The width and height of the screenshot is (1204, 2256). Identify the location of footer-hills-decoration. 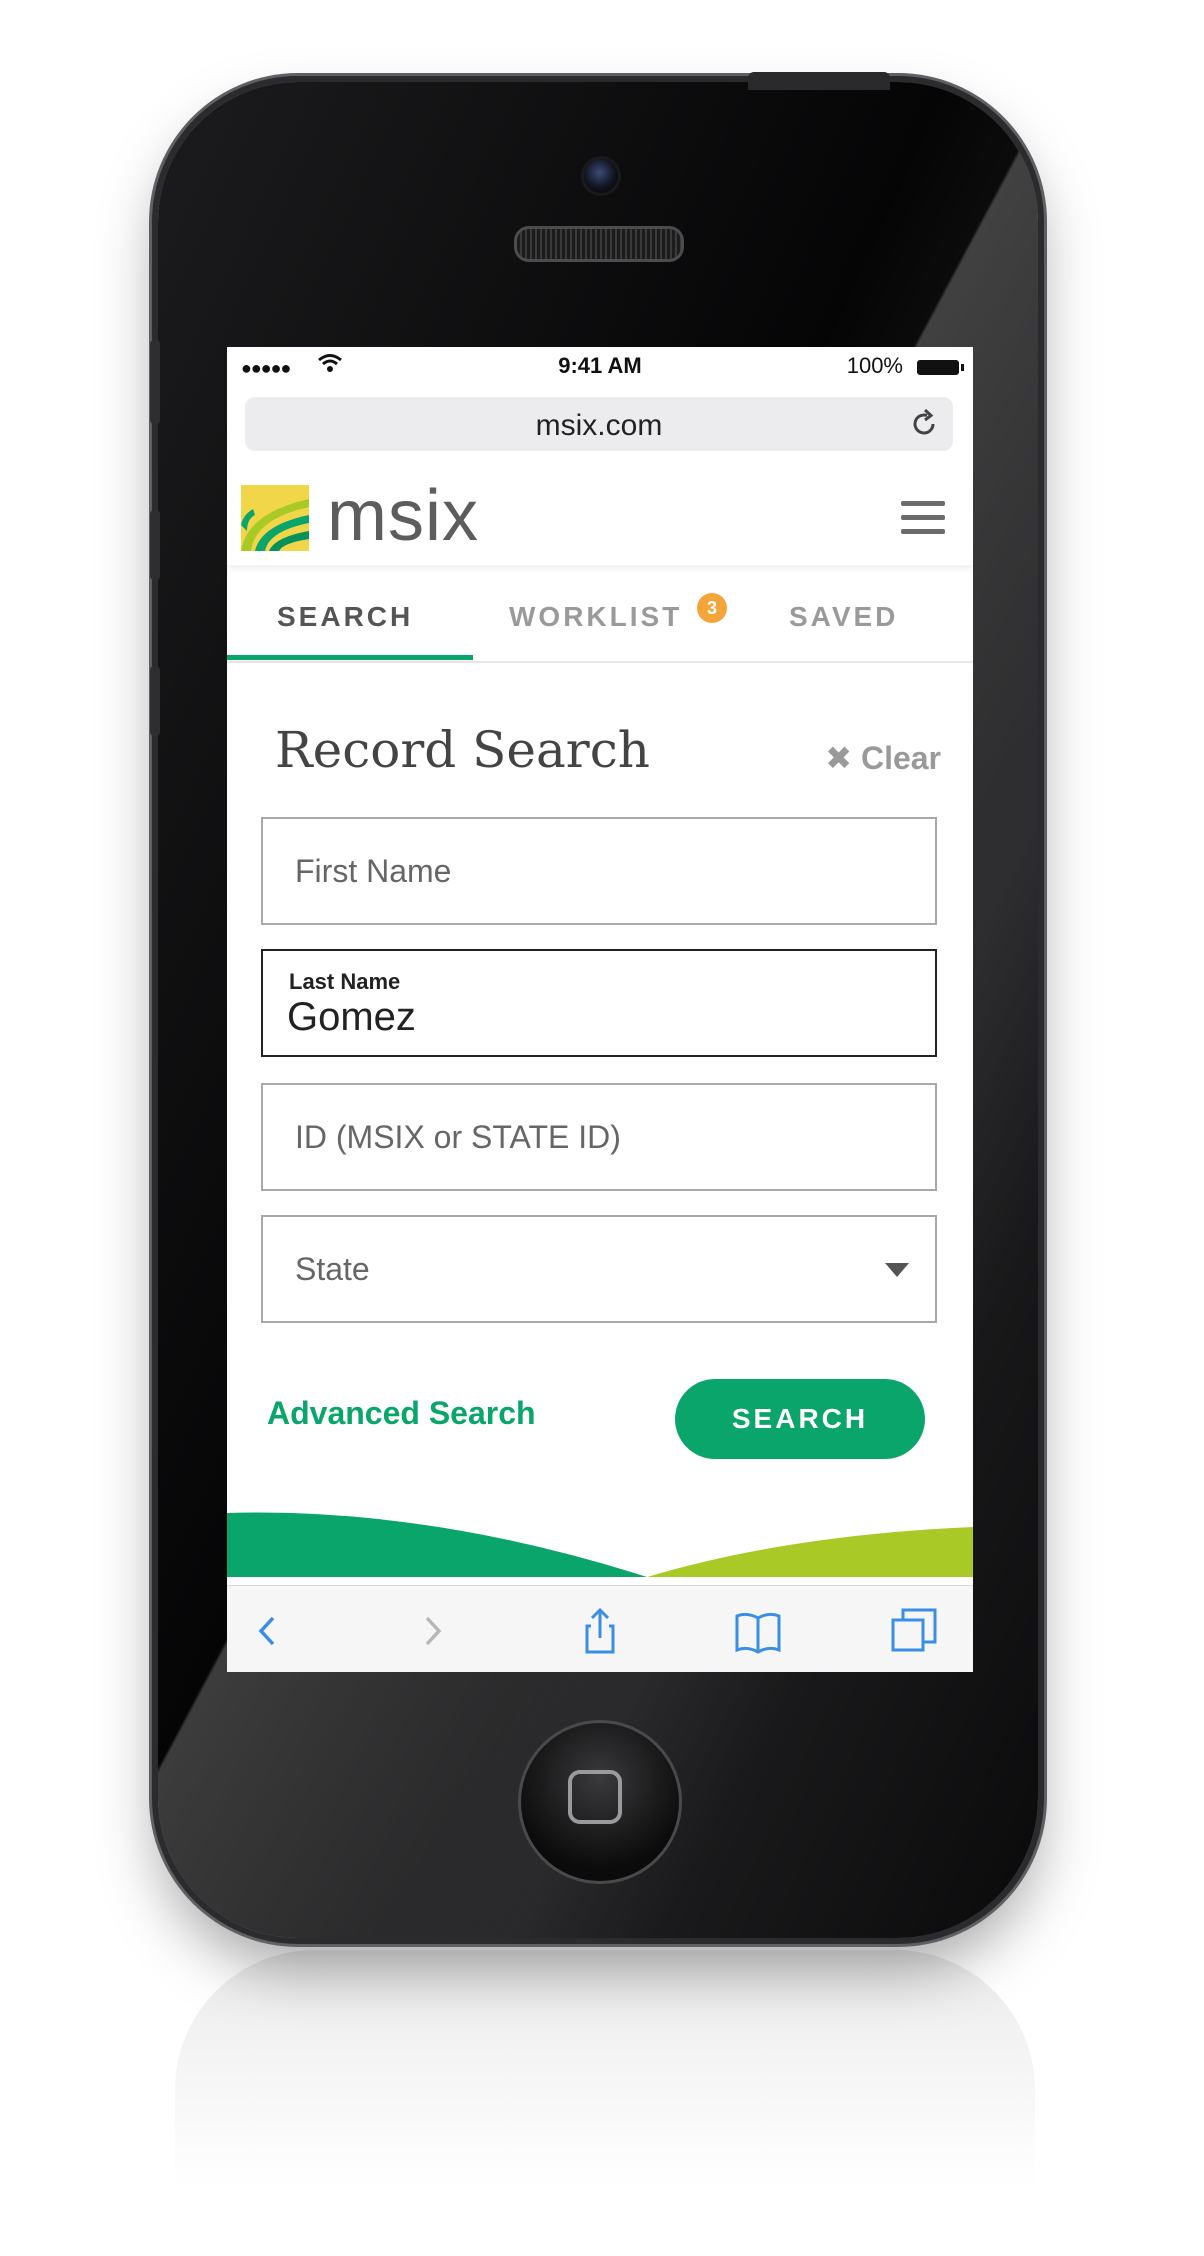
(600, 1544).